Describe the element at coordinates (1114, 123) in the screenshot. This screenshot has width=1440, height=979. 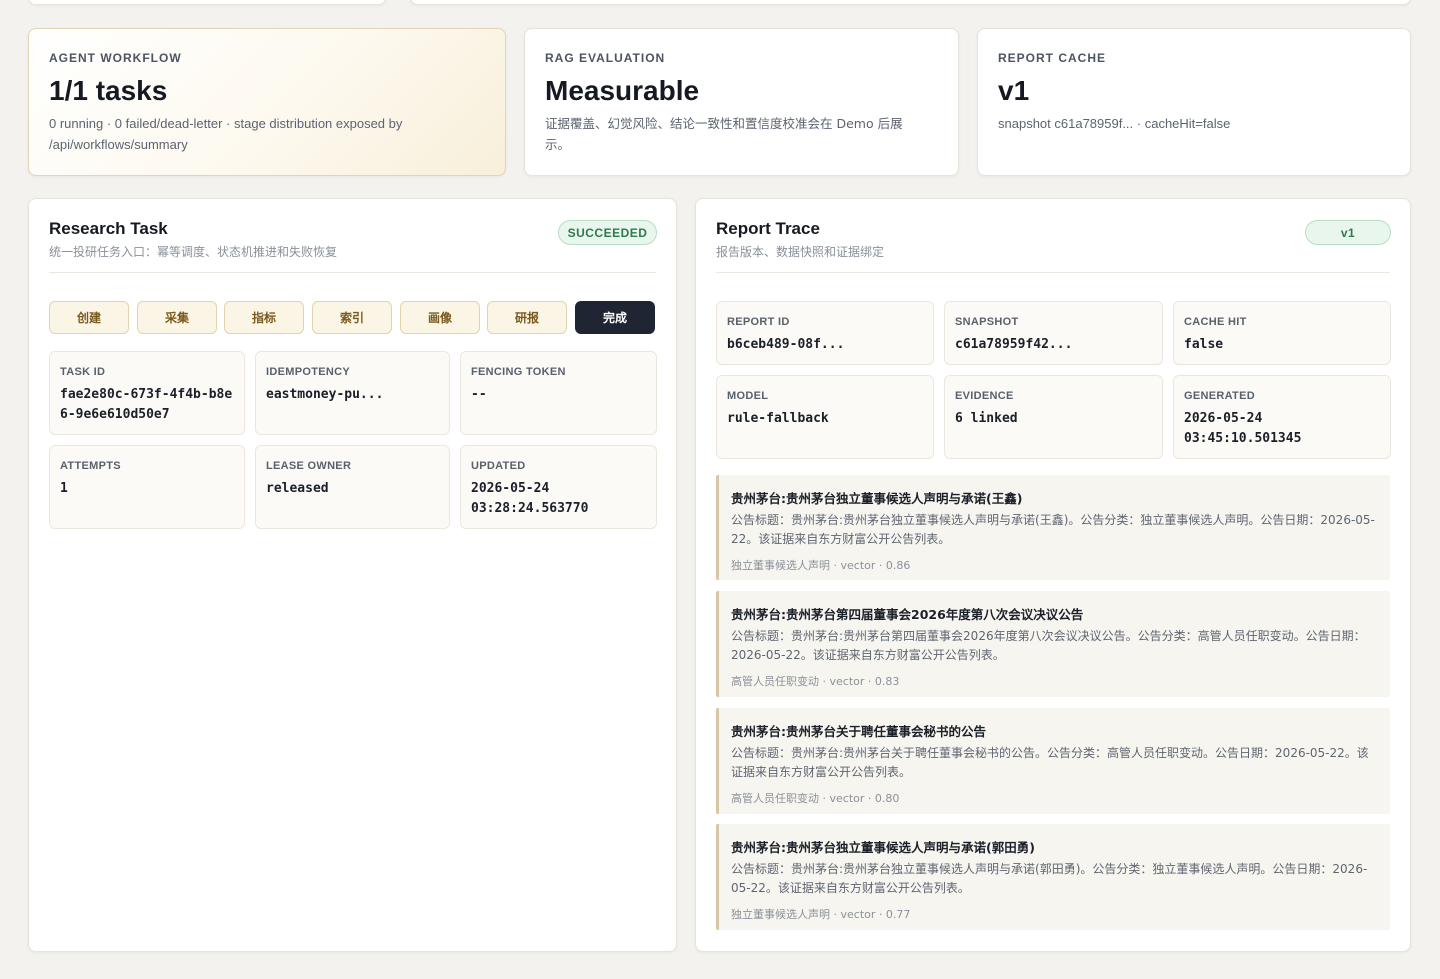
I see `kpi-subtext: snapshot c61a78959f... · cacheHit=false` at that location.